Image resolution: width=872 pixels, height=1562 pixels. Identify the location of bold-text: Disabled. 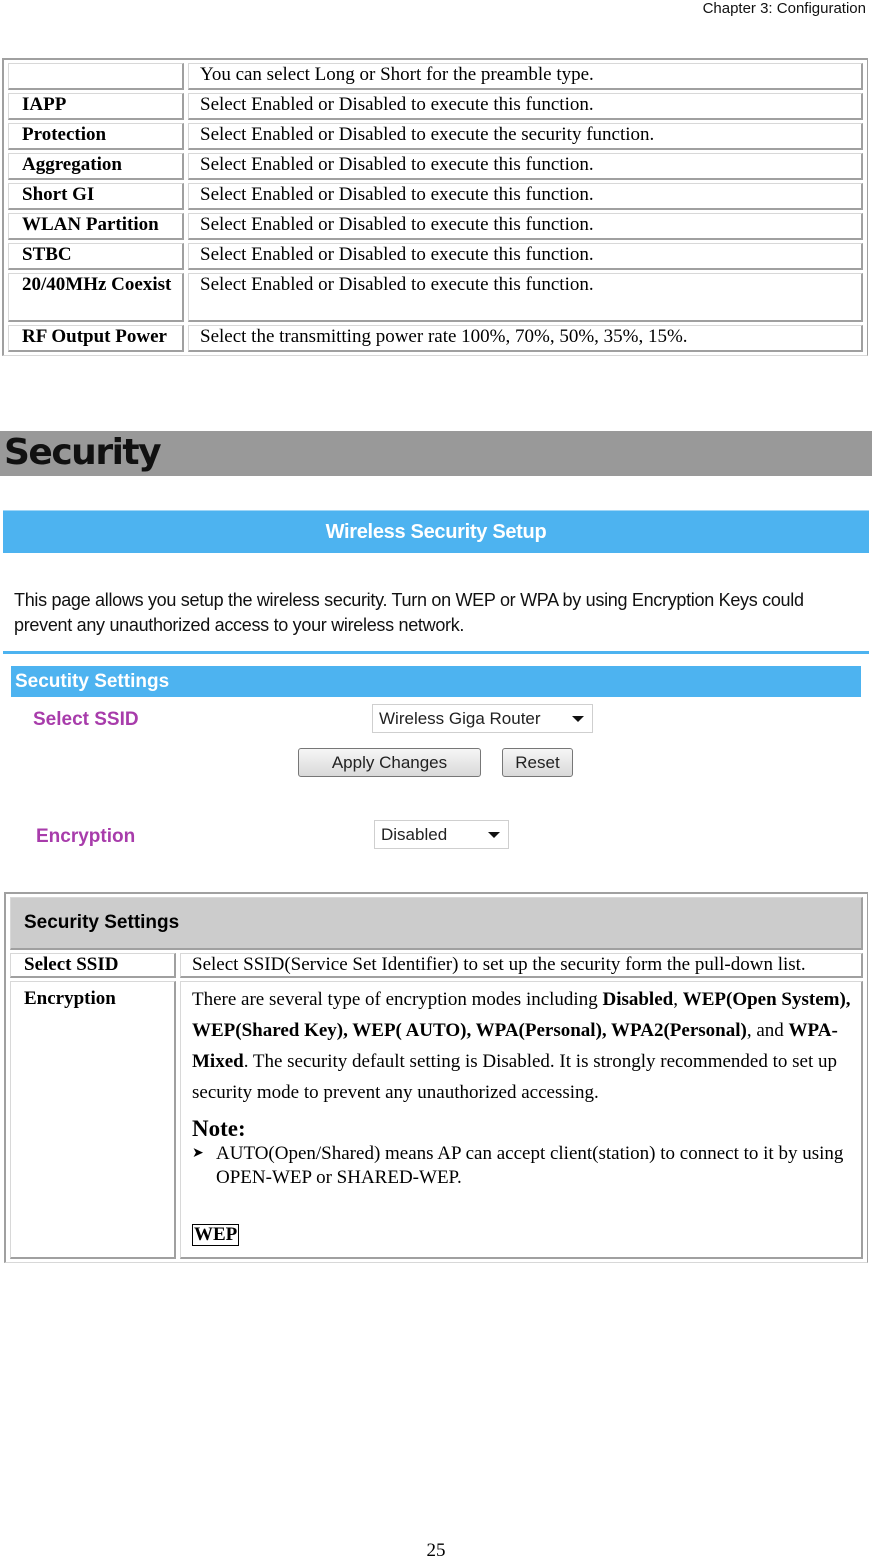
(638, 999).